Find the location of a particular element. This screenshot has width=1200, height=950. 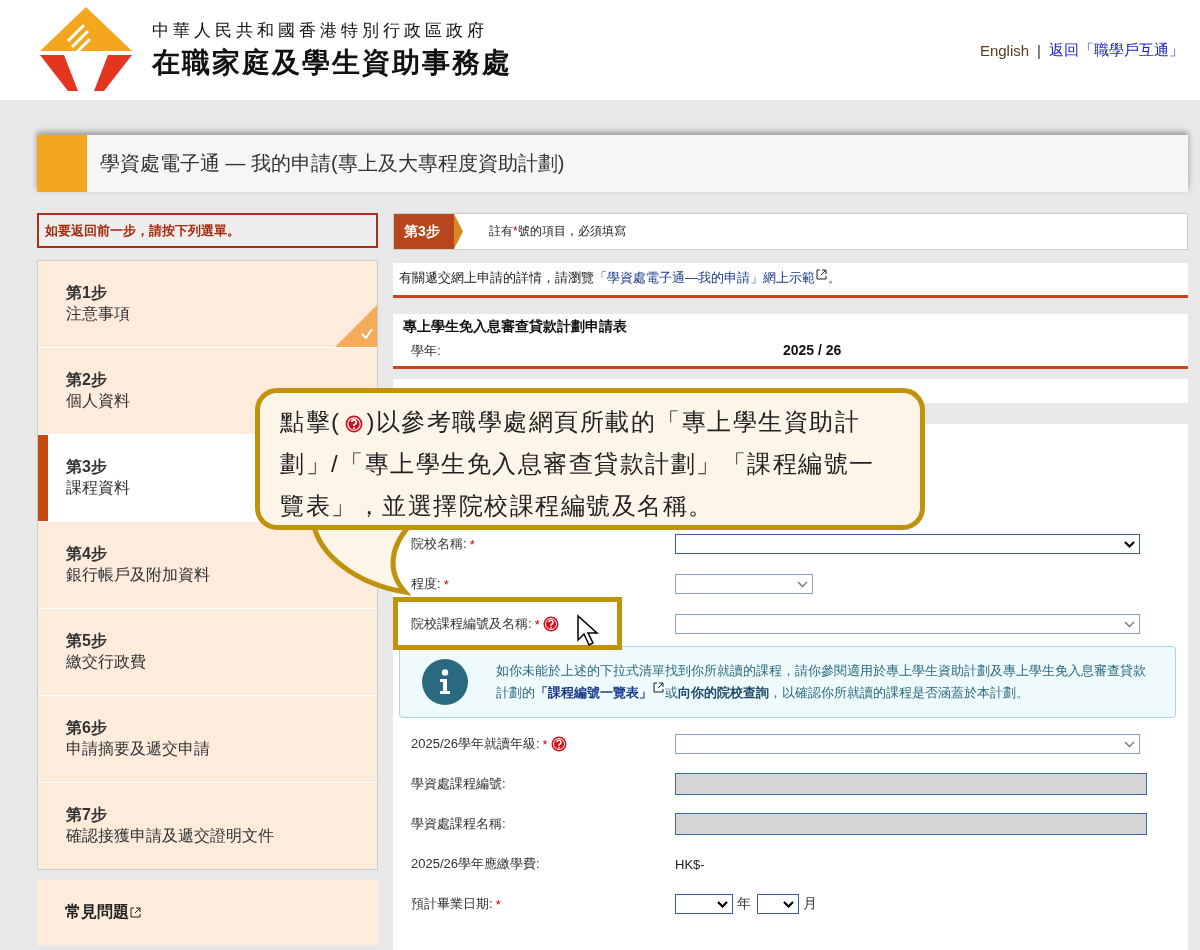

info-text: 如你未能於上述的下拉式清單找到你所就讀的課程，請你參閱適用於專上學生資助計劃及專上學生免入息審查貸款計劃的「課程編號一覽表」 或向你的院校查詢，以確認你所就讀的課程是否涵蓋於本計劃。 is located at coordinates (821, 682).